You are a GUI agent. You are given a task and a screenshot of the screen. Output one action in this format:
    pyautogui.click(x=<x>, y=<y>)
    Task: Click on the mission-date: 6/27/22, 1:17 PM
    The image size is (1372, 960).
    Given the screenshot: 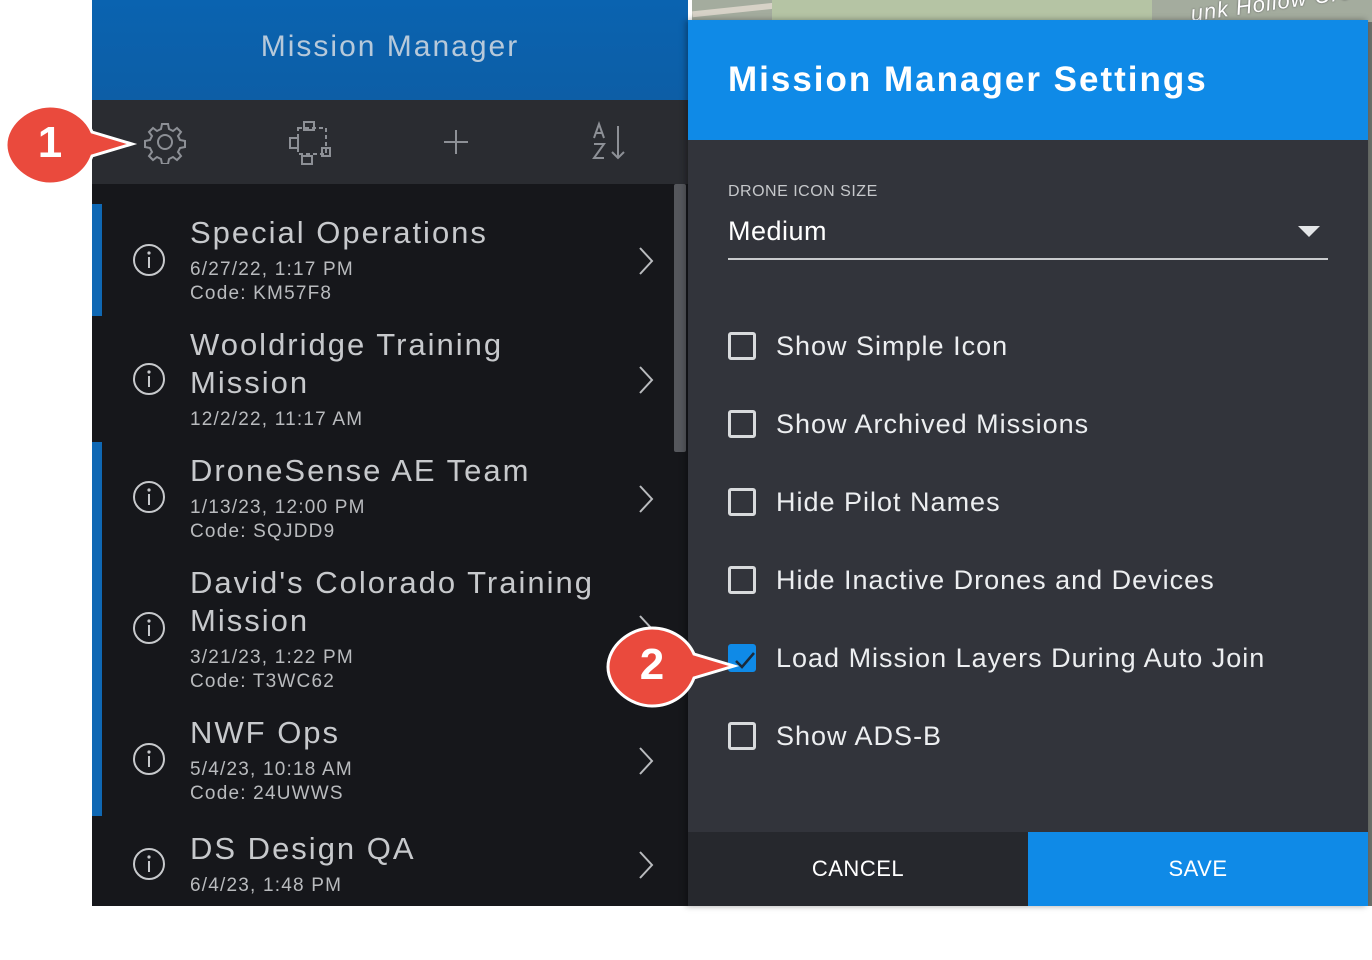 What is the action you would take?
    pyautogui.click(x=272, y=269)
    